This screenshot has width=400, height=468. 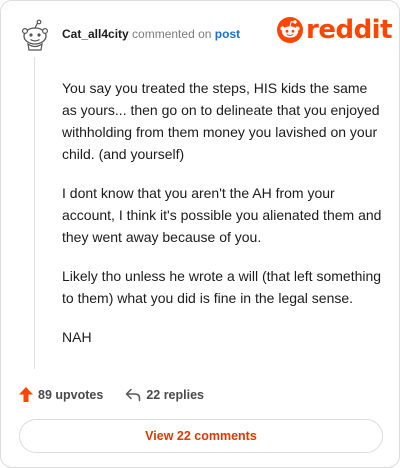 I want to click on upvote-arrow-icon, so click(x=26, y=394).